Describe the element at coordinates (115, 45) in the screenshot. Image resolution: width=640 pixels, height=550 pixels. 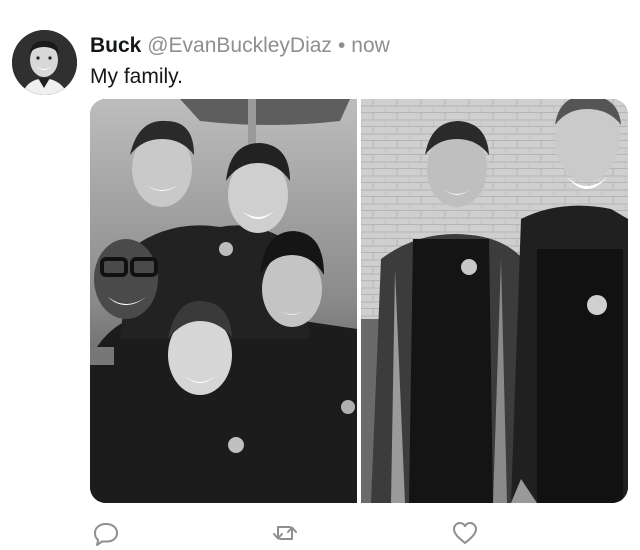
I see `display-name: Buck` at that location.